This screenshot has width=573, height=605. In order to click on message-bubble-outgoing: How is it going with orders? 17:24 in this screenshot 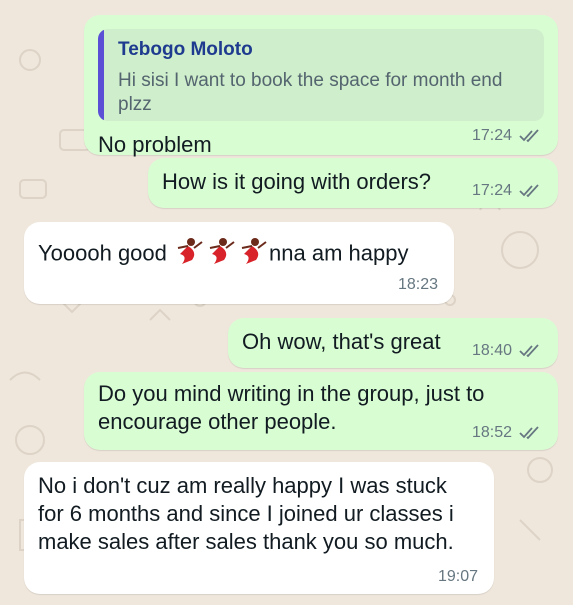, I will do `click(353, 183)`.